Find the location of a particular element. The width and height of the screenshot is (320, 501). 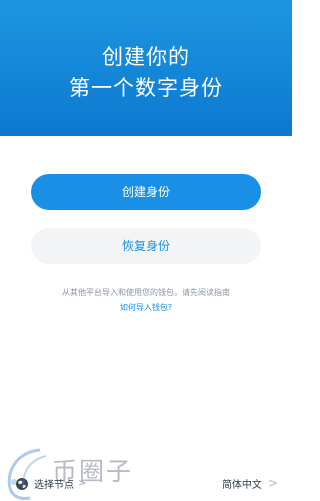

chevron-right-icon: > is located at coordinates (272, 483).